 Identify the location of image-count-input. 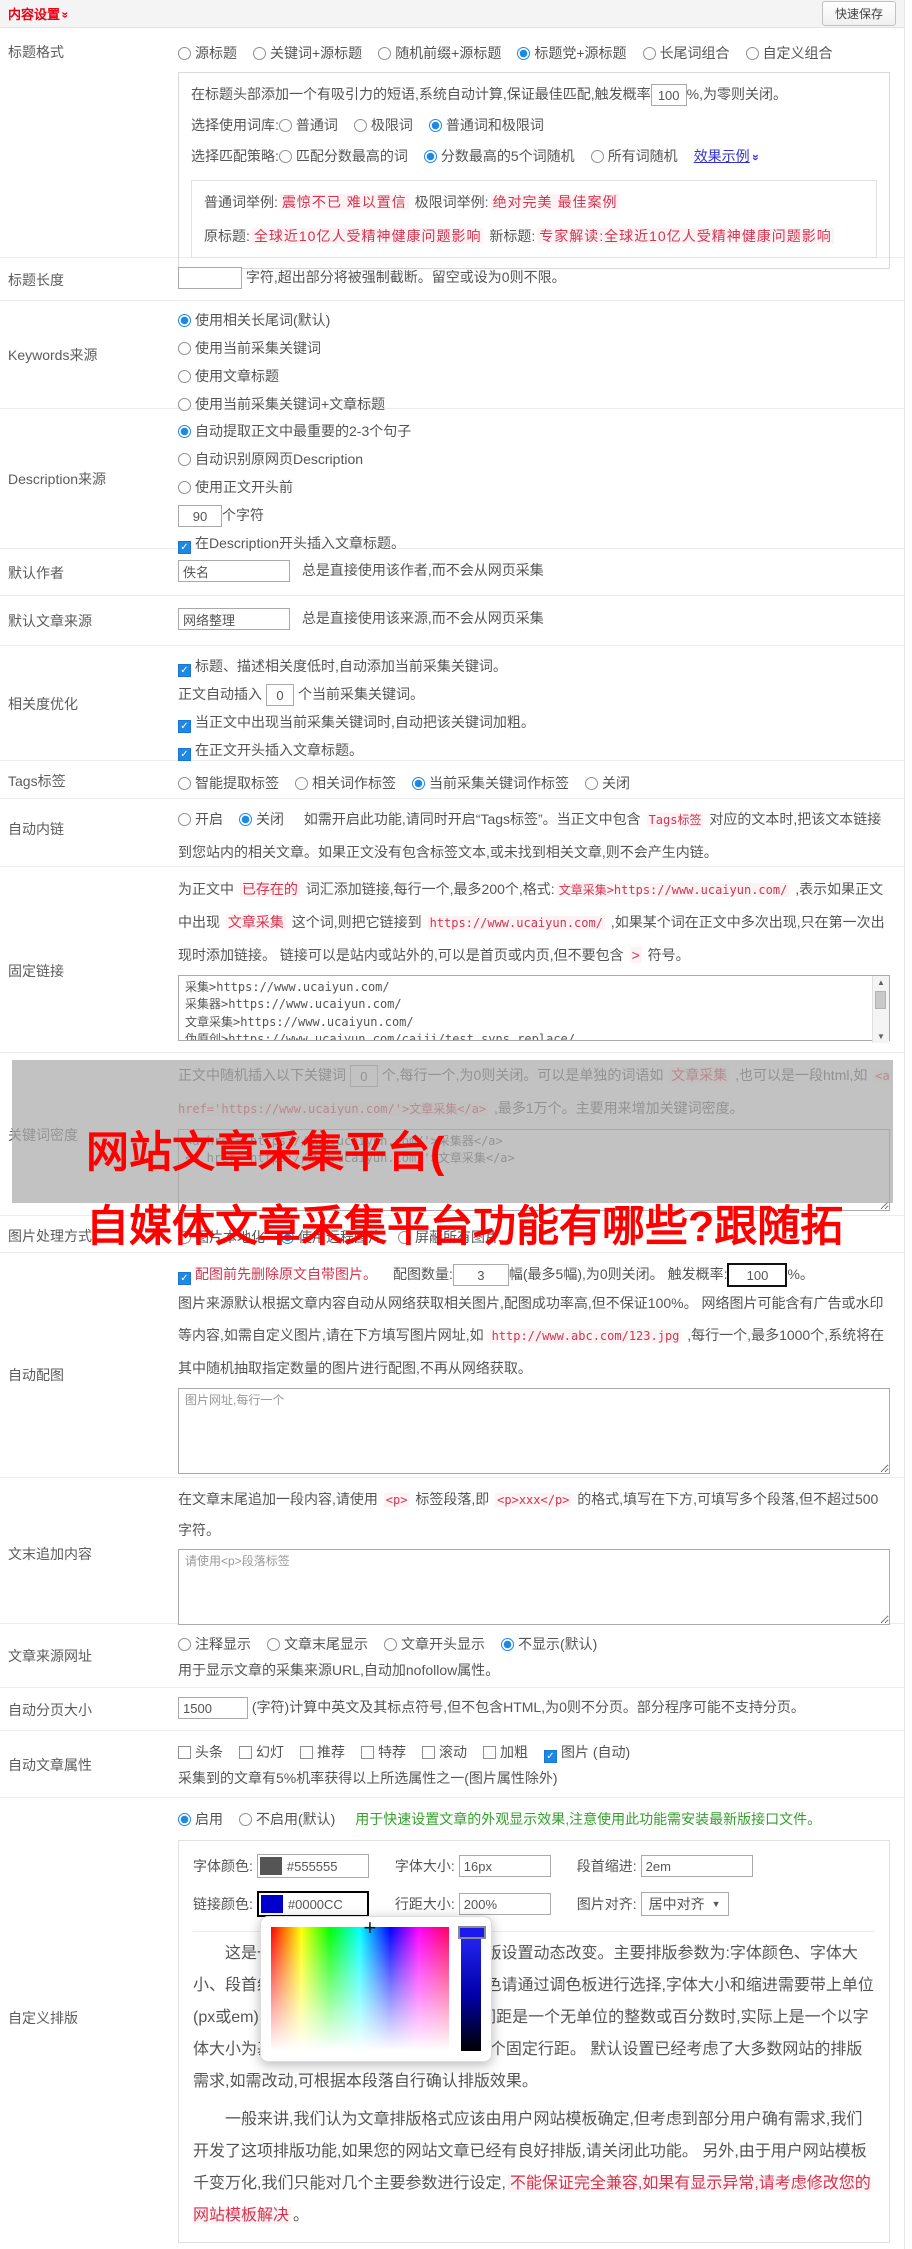
(480, 1275).